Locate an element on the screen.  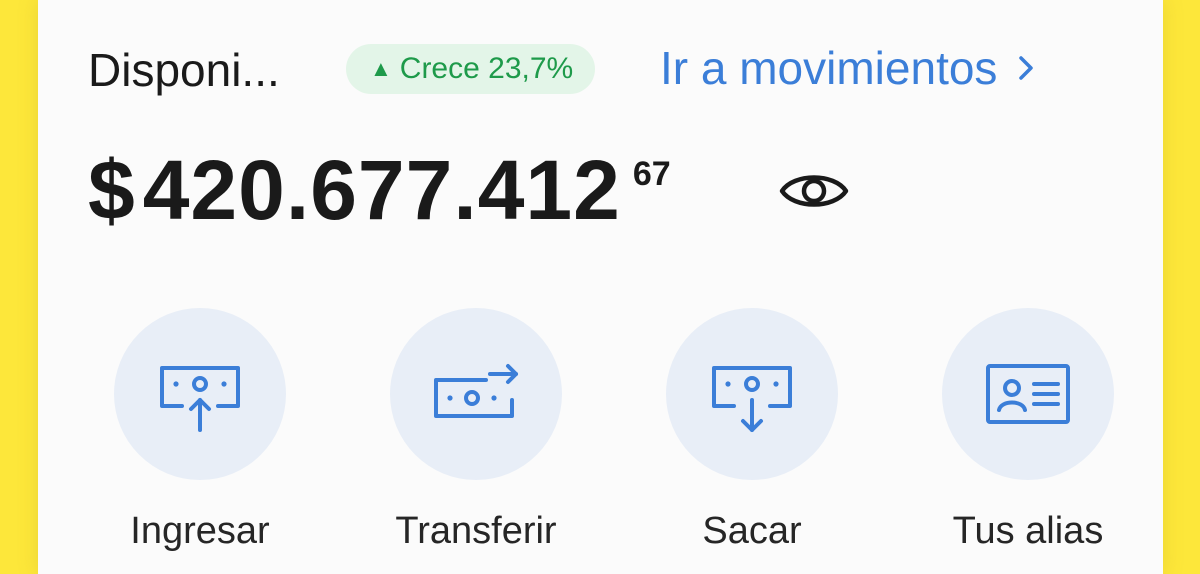
growth-badge: ▲ Crece 23,7% is located at coordinates (471, 69).